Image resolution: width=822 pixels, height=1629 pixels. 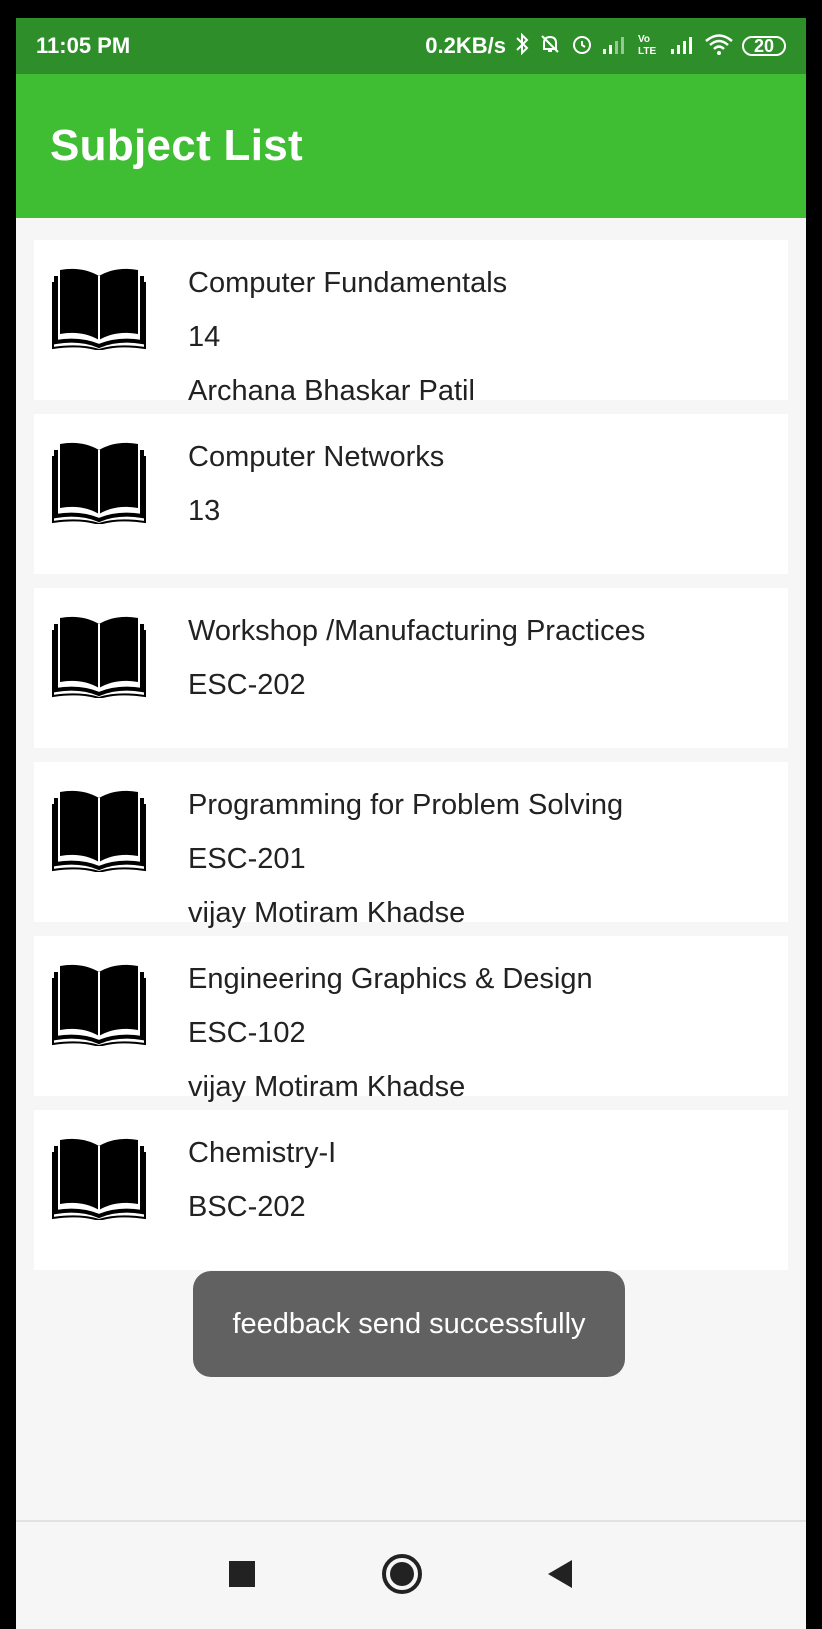 What do you see at coordinates (406, 805) in the screenshot?
I see `subject-name: Programming for Problem Solving` at bounding box center [406, 805].